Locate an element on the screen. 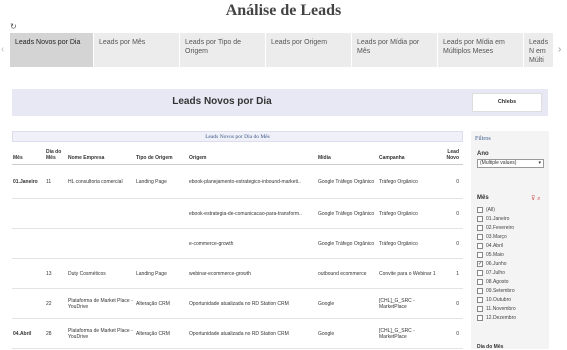  mes-filter-label: Mês is located at coordinates (483, 198).